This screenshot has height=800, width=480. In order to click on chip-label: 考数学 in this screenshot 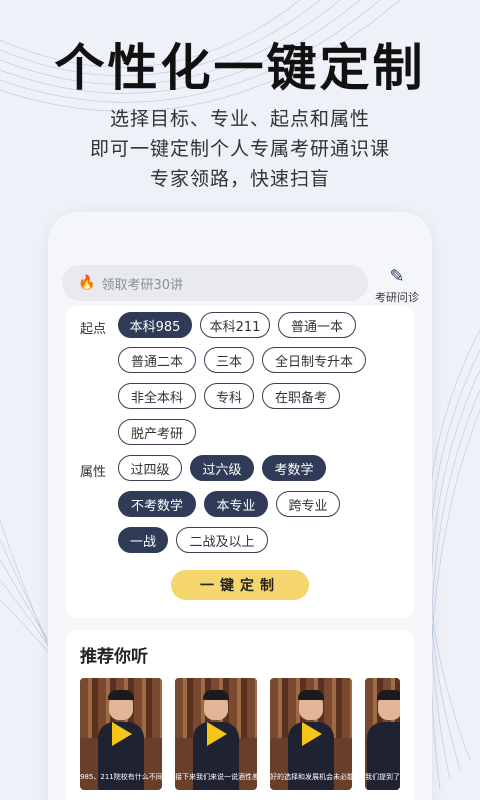, I will do `click(294, 470)`.